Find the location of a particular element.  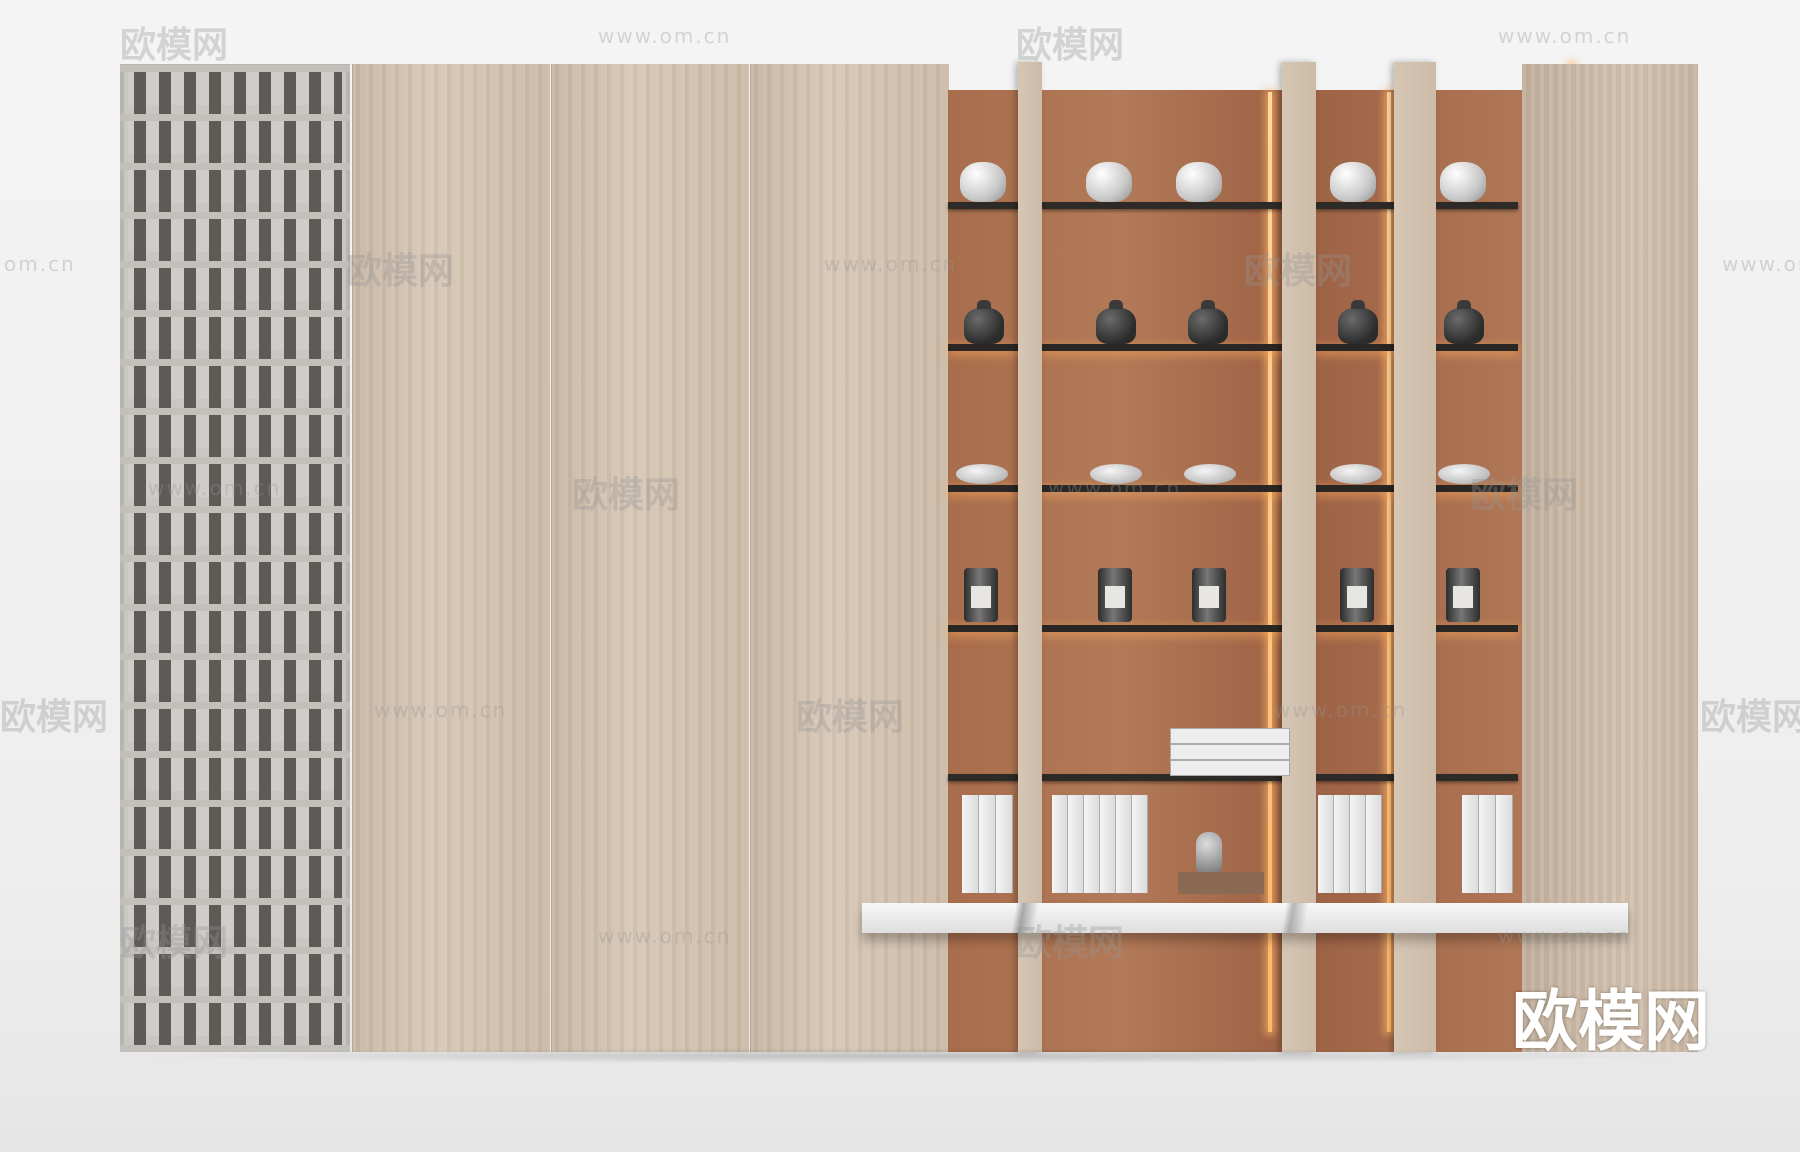

corner-watermark-brand: 欧模网 is located at coordinates (1611, 1021).